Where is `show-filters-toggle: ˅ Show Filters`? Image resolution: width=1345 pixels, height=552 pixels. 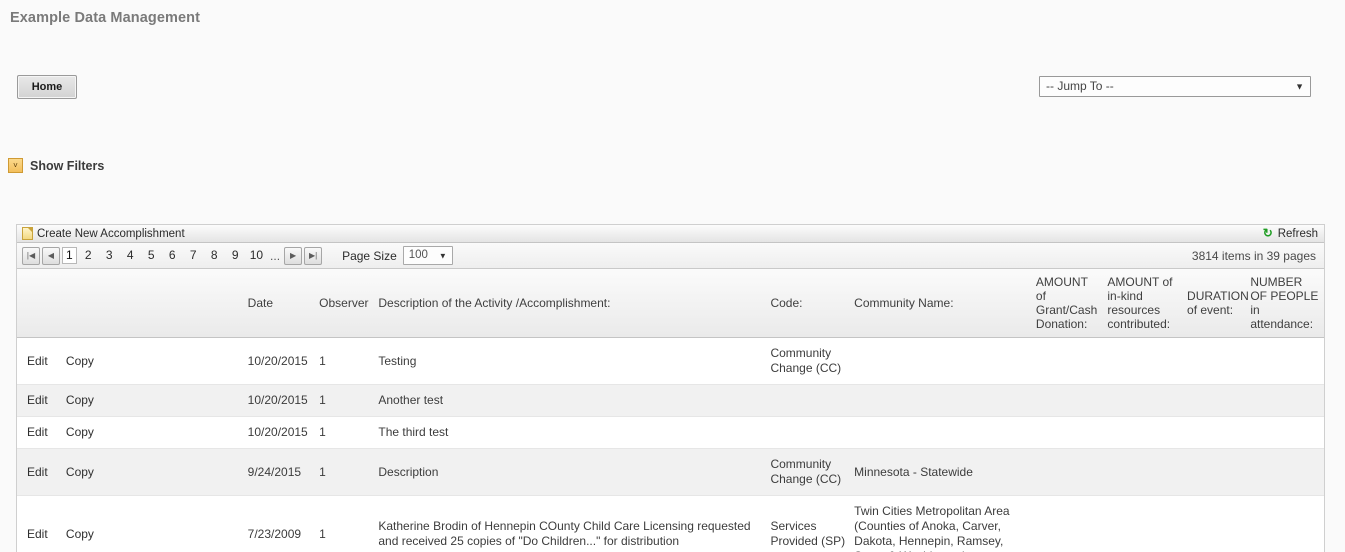 show-filters-toggle: ˅ Show Filters is located at coordinates (56, 165).